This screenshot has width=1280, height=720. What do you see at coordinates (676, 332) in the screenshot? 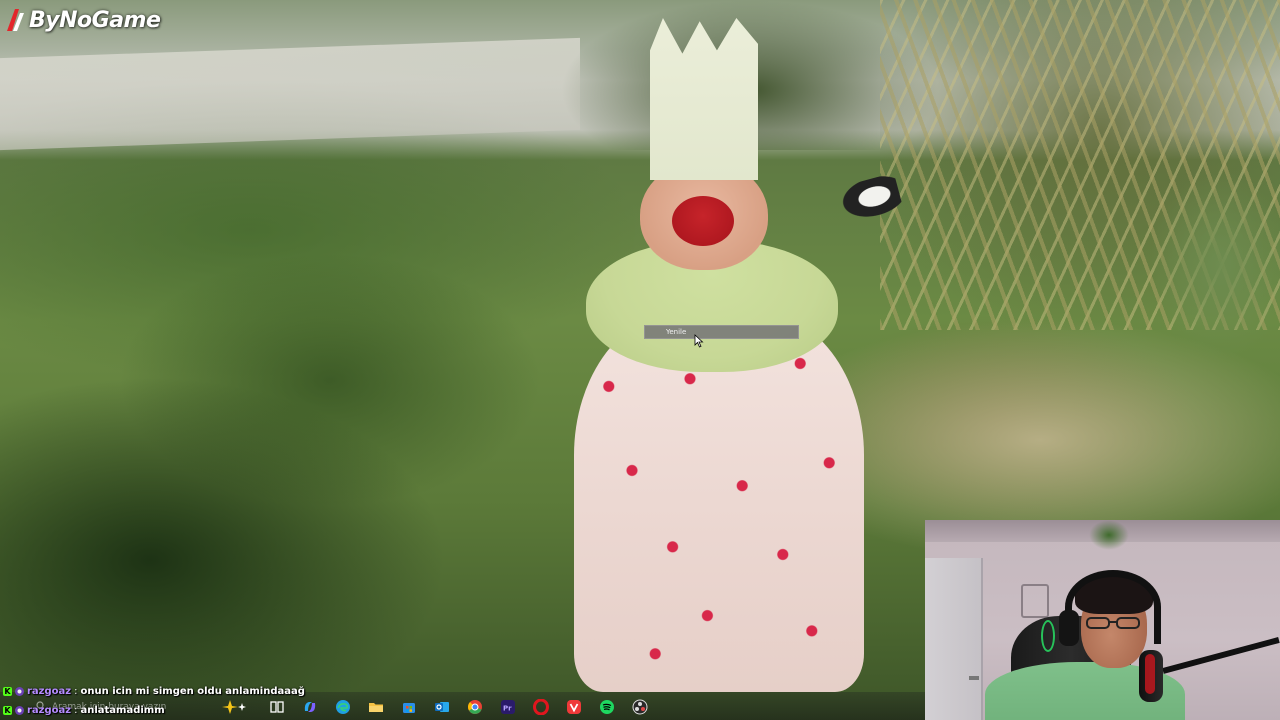
I see `refresh-label: Yenile` at bounding box center [676, 332].